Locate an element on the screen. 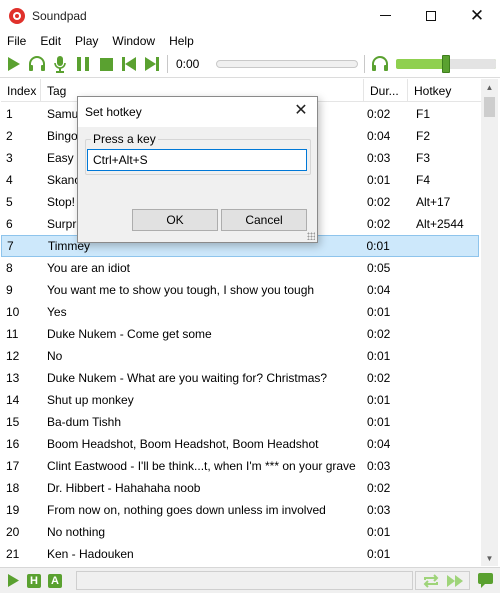  stop-icon is located at coordinates (106, 64).